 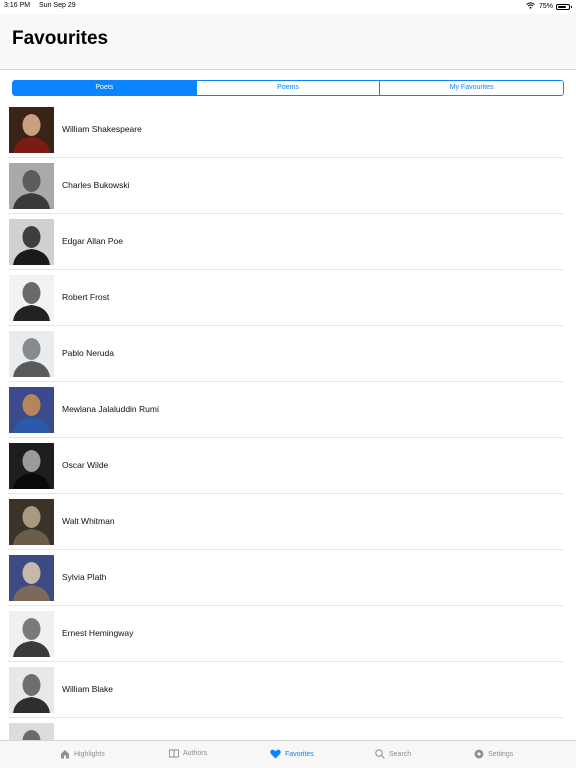 I want to click on gear-icon, so click(x=479, y=754).